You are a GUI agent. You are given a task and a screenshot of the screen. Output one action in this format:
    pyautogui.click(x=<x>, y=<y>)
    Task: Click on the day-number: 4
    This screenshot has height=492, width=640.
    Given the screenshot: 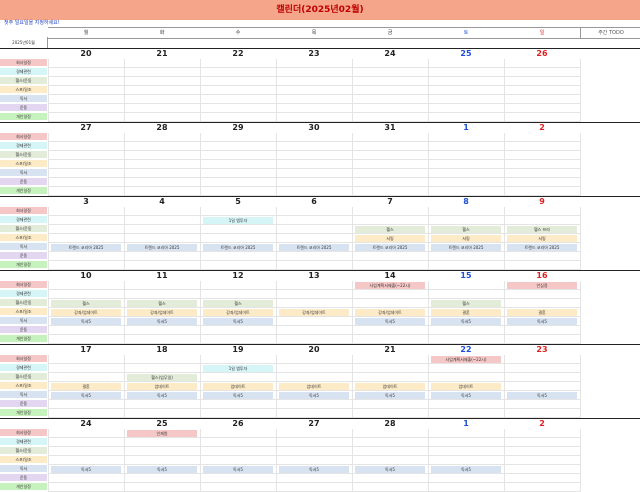 What is the action you would take?
    pyautogui.click(x=162, y=201)
    